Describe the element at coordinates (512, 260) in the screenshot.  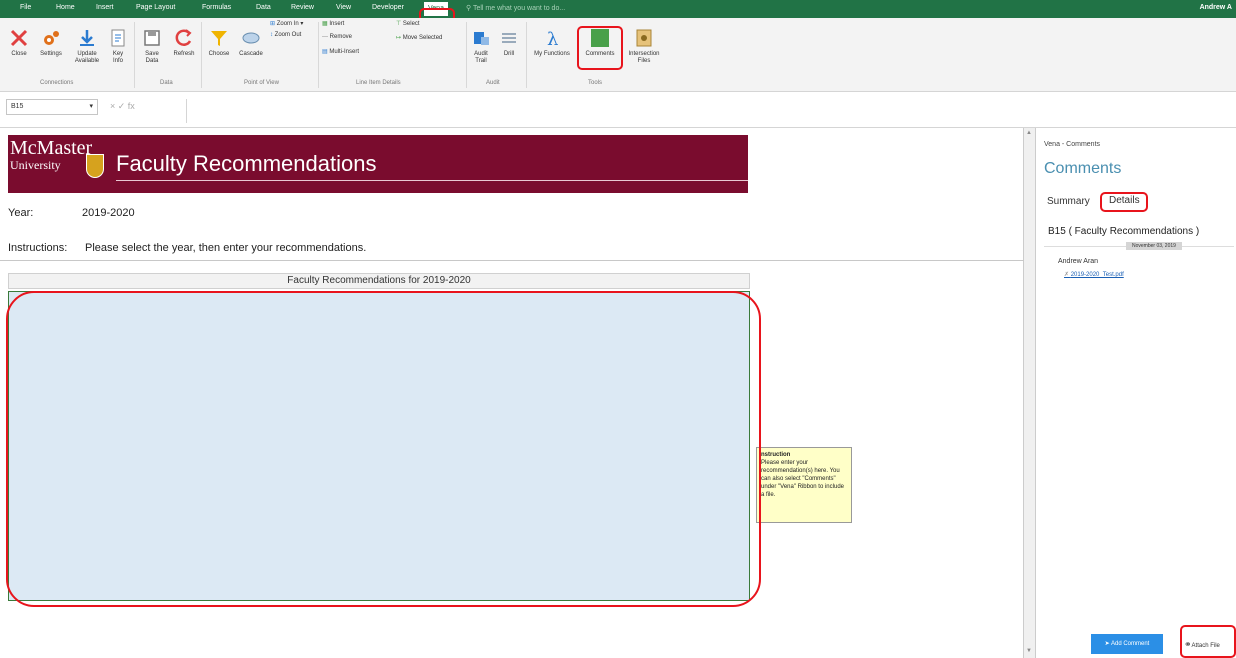
I see `divider` at that location.